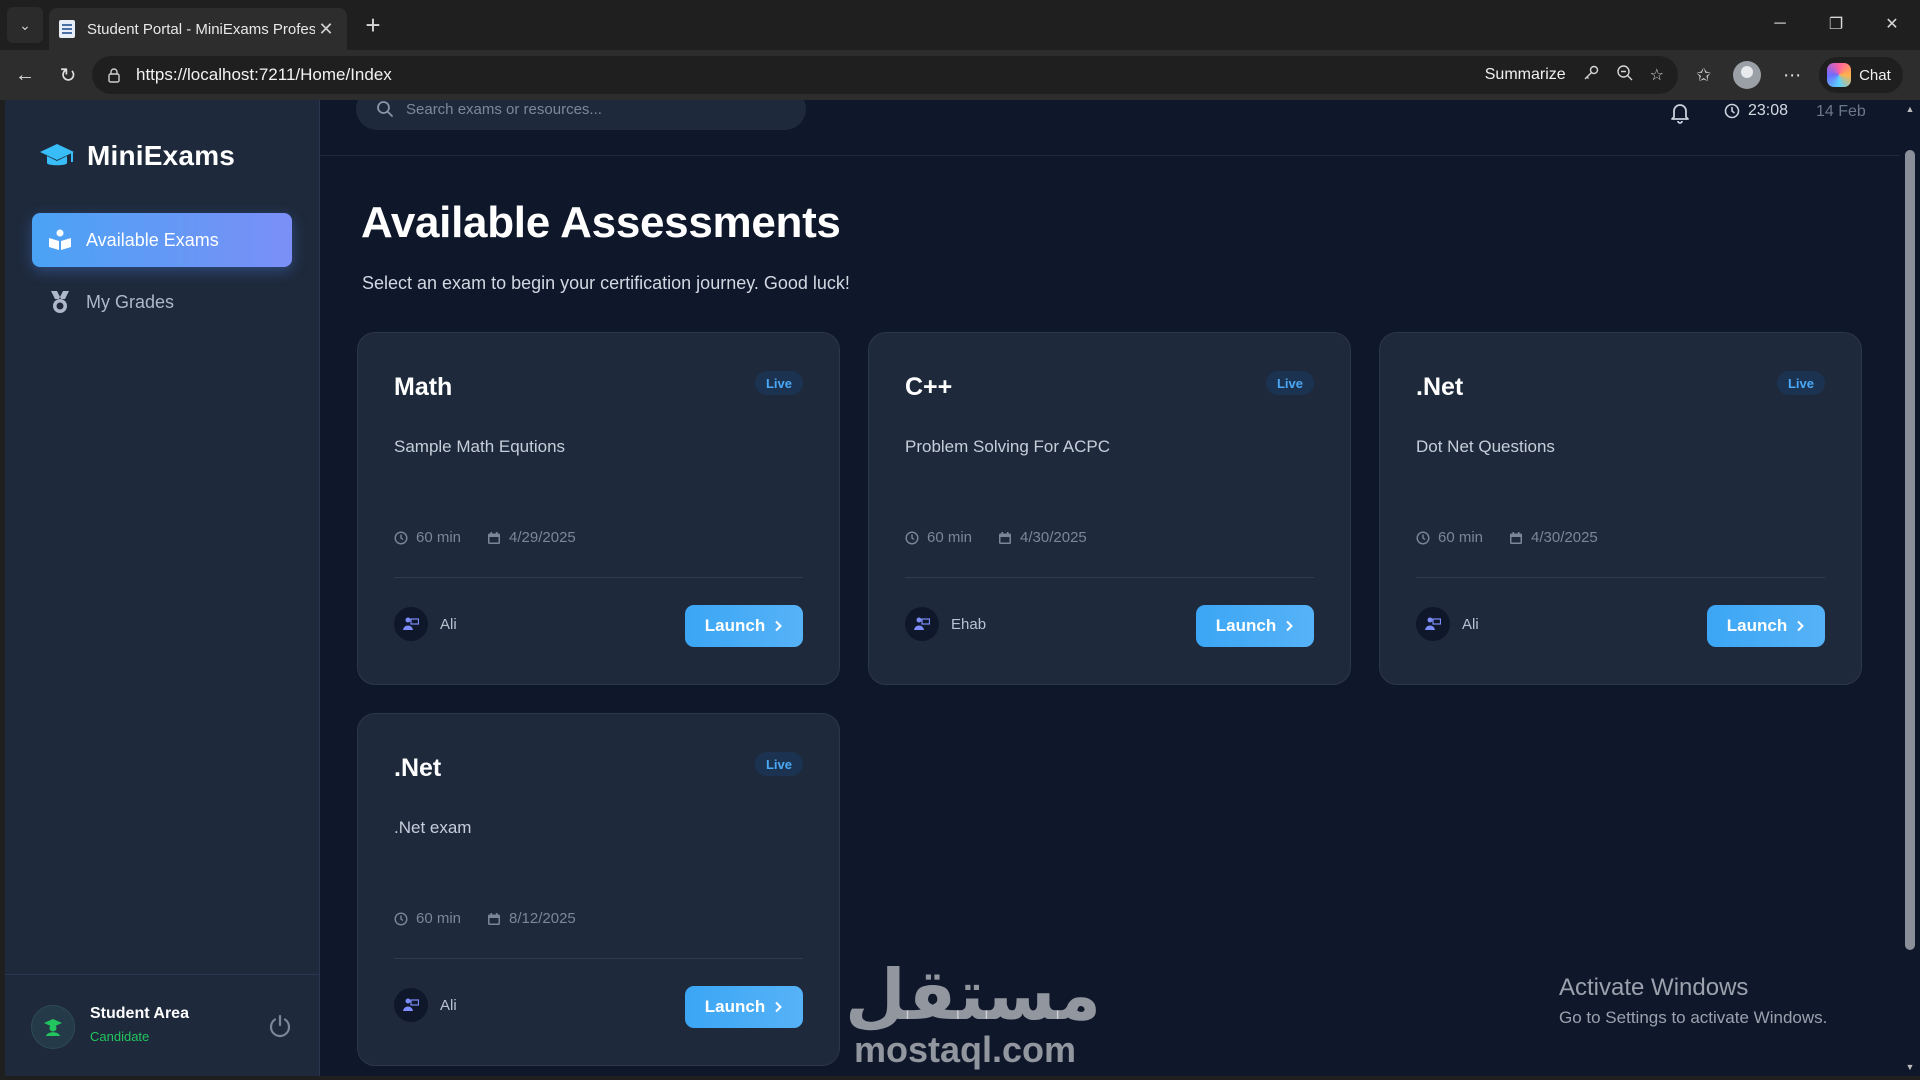 The image size is (1920, 1080). What do you see at coordinates (1053, 537) in the screenshot?
I see `date-text: 4/30/2025` at bounding box center [1053, 537].